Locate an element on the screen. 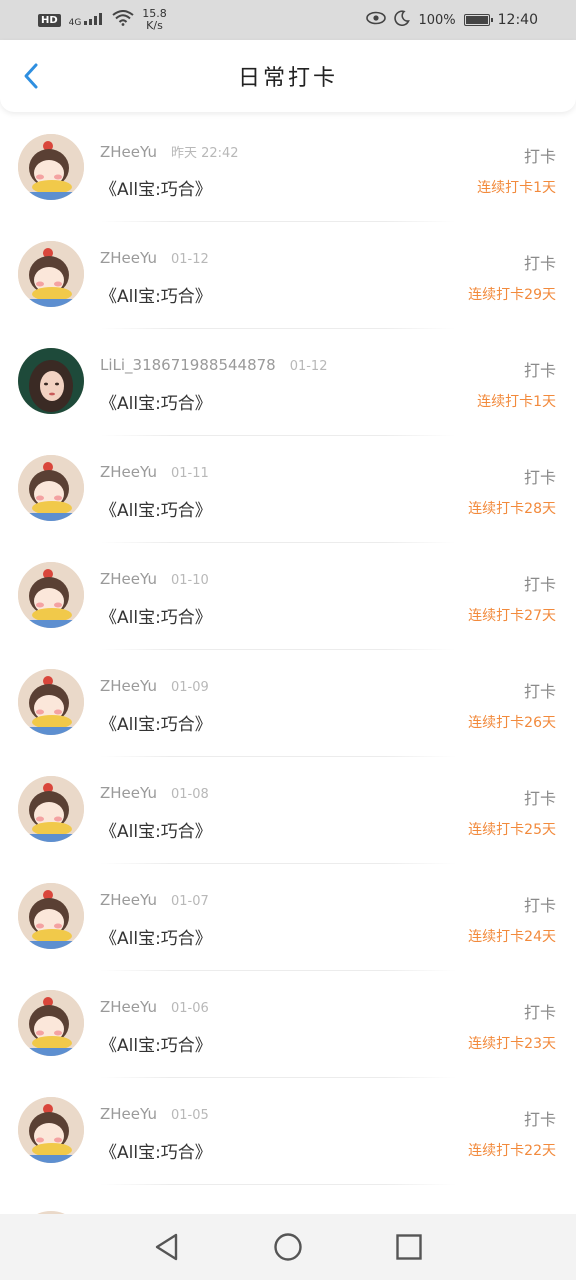  square-recents-icon is located at coordinates (409, 1247).